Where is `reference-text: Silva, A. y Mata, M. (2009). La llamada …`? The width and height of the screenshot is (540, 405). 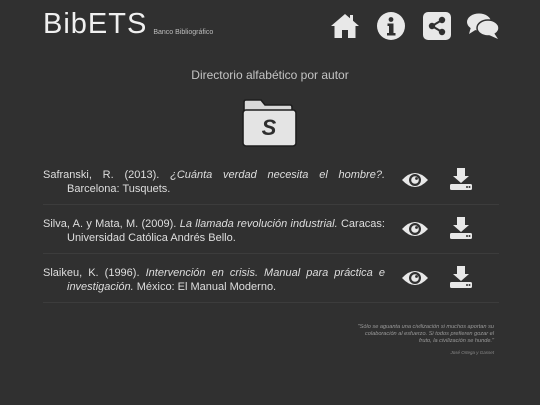 reference-text: Silva, A. y Mata, M. (2009). La llamada … is located at coordinates (214, 231).